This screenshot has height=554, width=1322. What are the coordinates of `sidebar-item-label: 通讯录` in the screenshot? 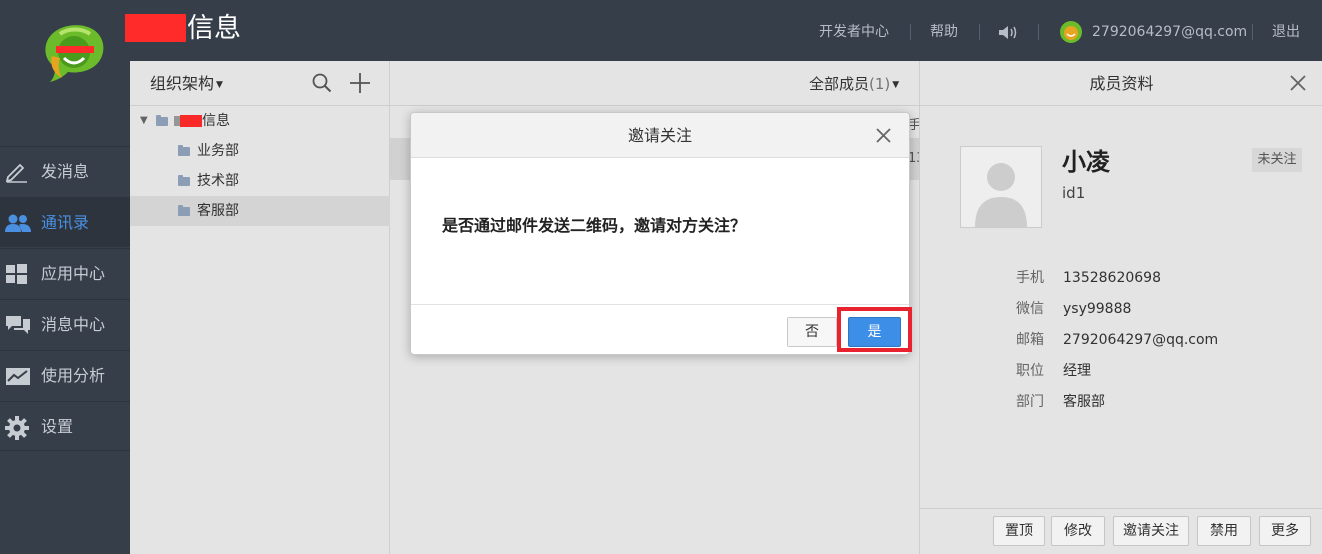 It's located at (65, 222).